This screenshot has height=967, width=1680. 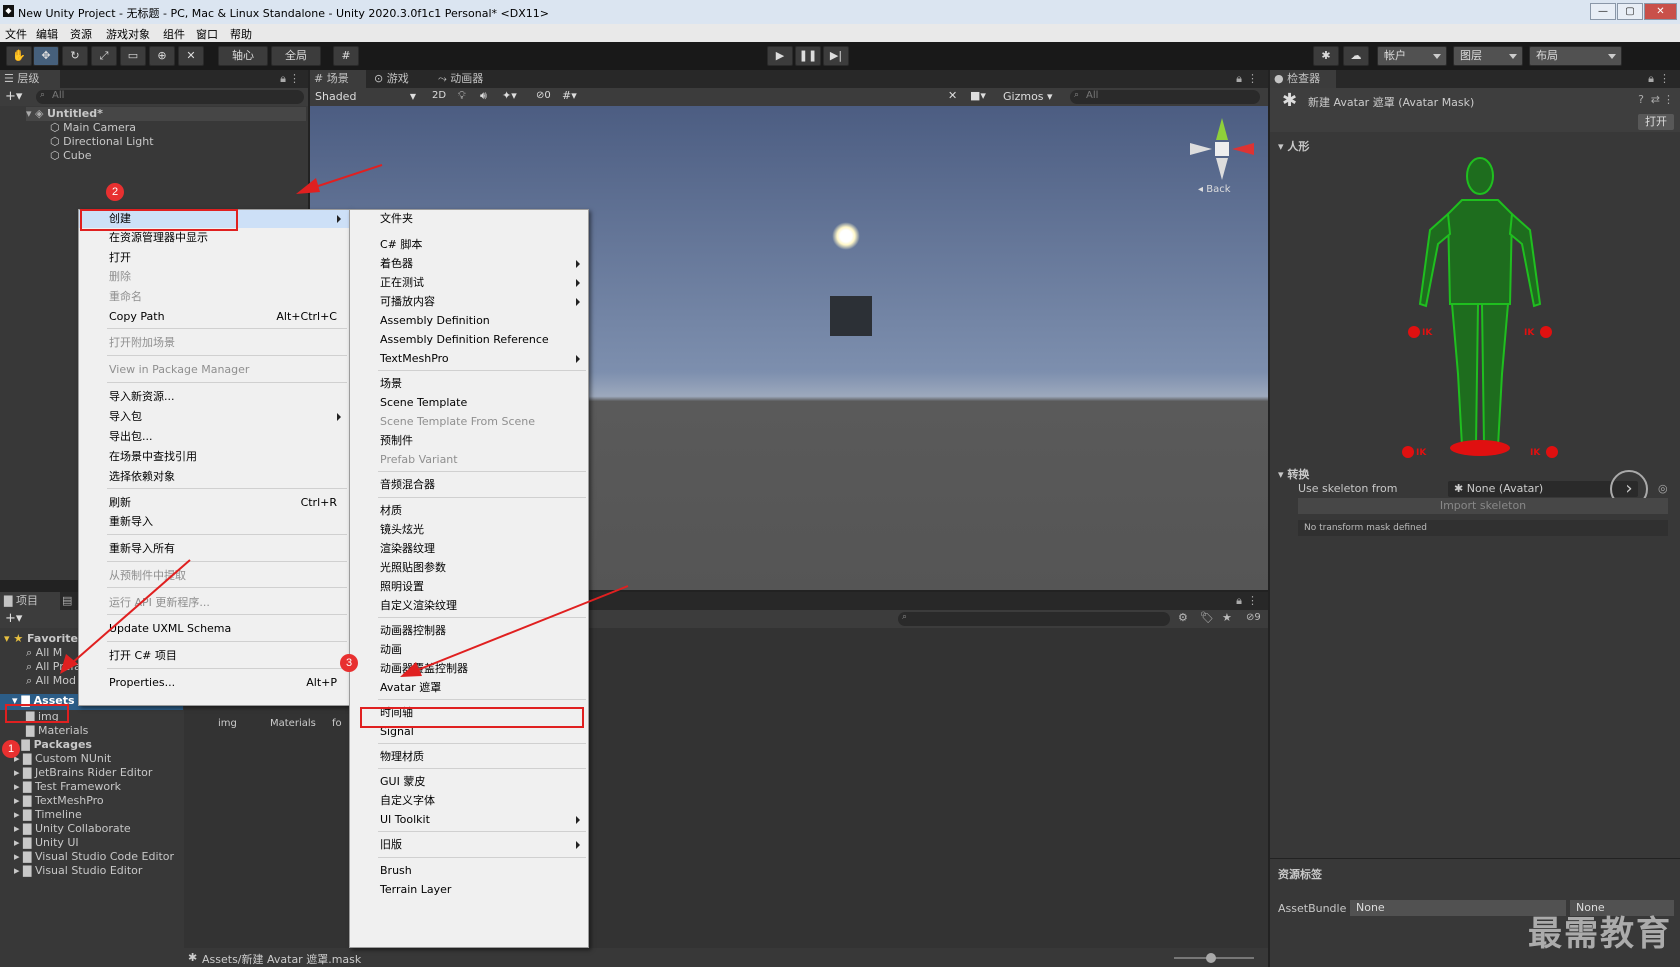 I want to click on submenu-item: 可播放内容, so click(x=469, y=302).